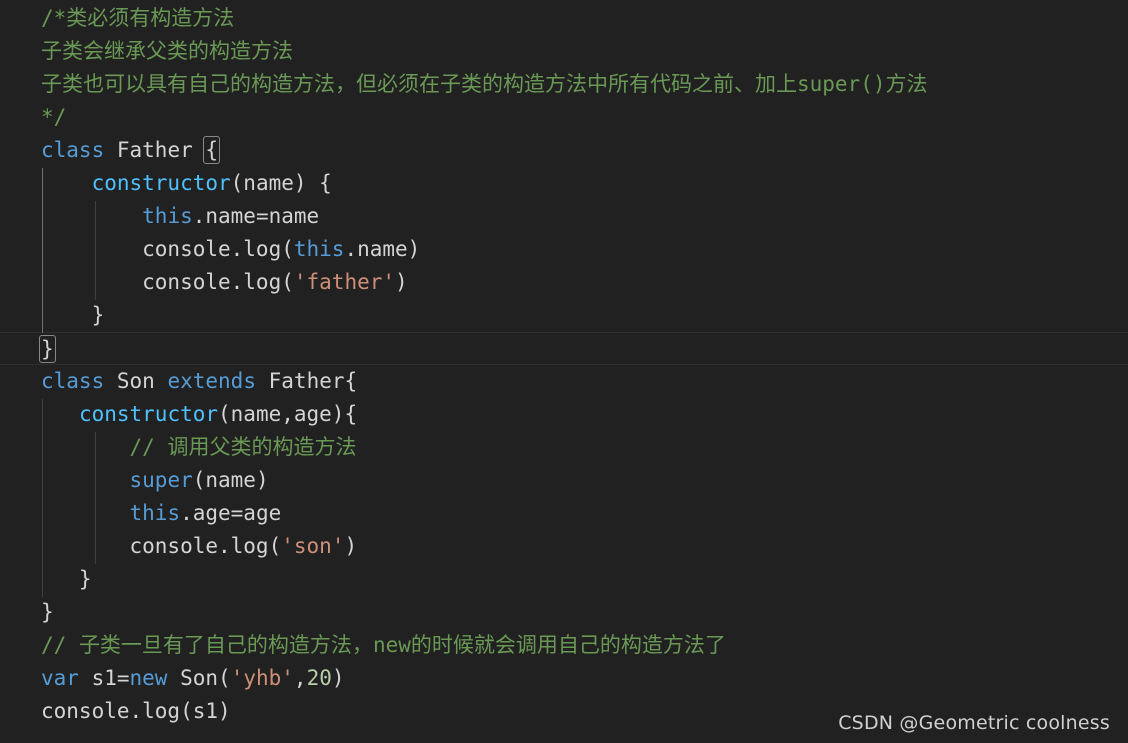 The image size is (1128, 743). Describe the element at coordinates (391, 645) in the screenshot. I see `code-token-comment: new` at that location.